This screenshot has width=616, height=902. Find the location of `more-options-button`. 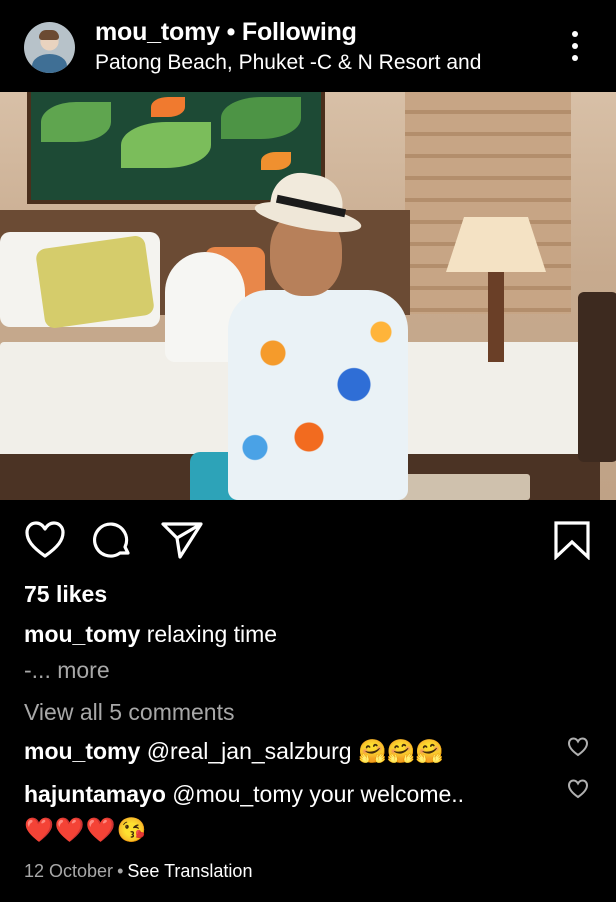

more-options-button is located at coordinates (575, 48).